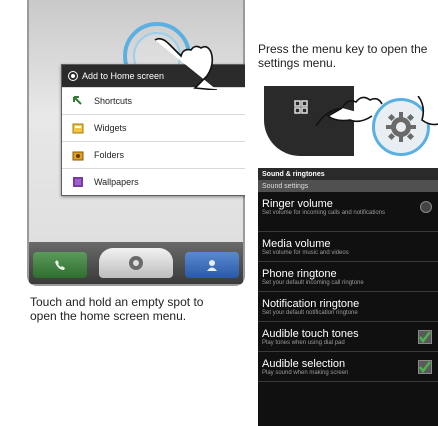 Image resolution: width=438 pixels, height=426 pixels. What do you see at coordinates (310, 334) in the screenshot?
I see `setting-name: Audible touch tones` at bounding box center [310, 334].